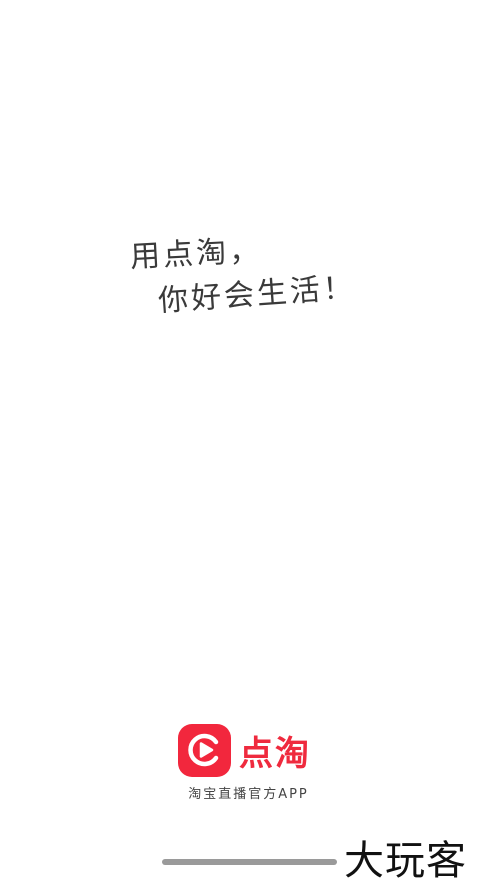 This screenshot has height=883, width=497. I want to click on brand-logo: 点淘, so click(244, 750).